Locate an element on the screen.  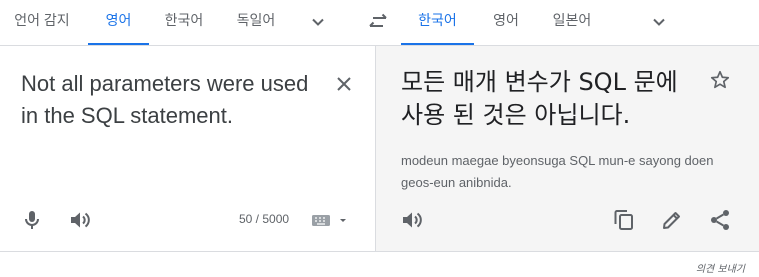
input-tools-button is located at coordinates (330, 220).